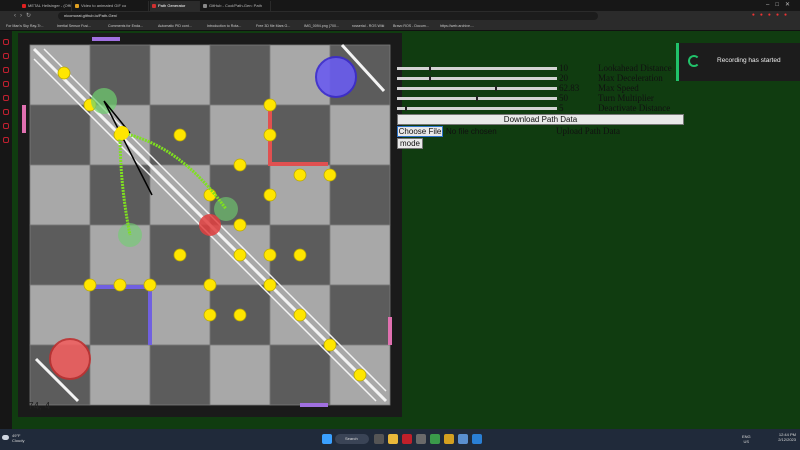  Describe the element at coordinates (236, 6) in the screenshot. I see `tab-github-path-gen: GitHub - Cool/Path-Gen: Path` at that location.